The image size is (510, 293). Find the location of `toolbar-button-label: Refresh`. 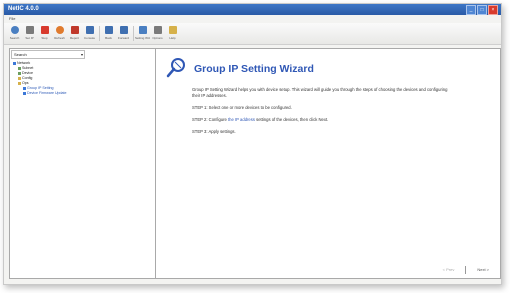

toolbar-button-label: Refresh is located at coordinates (59, 38).